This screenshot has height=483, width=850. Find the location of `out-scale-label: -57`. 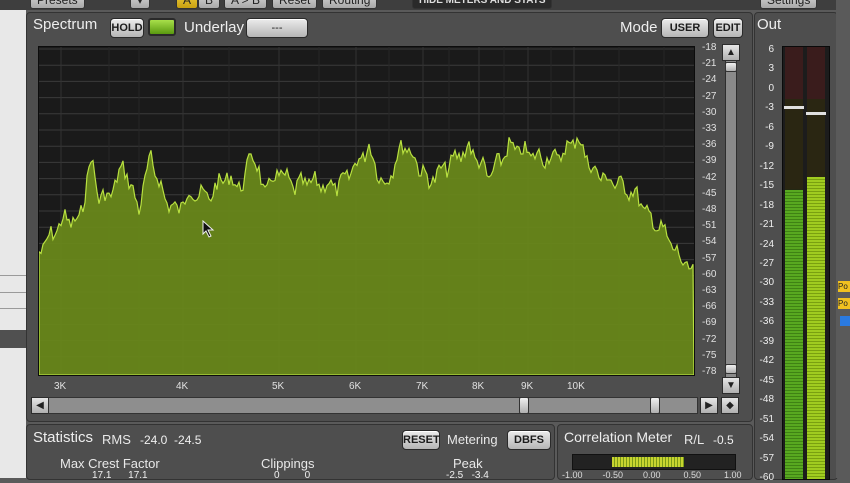

out-scale-label: -57 is located at coordinates (766, 458).